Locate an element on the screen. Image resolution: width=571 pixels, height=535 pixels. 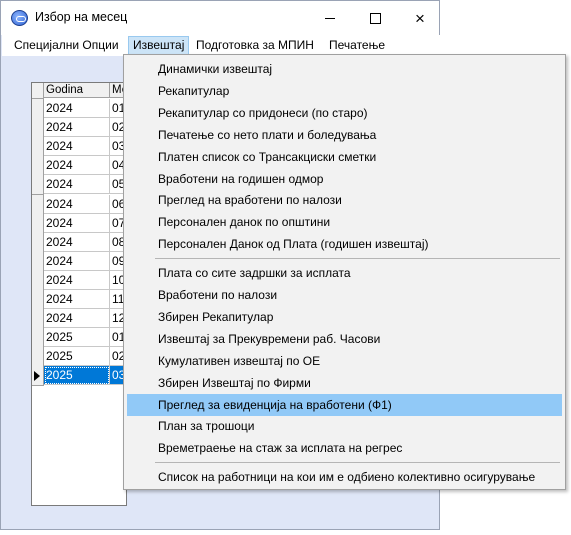
menu-item-report: Времетраење на стаж за исплата на регрес is located at coordinates (344, 448).